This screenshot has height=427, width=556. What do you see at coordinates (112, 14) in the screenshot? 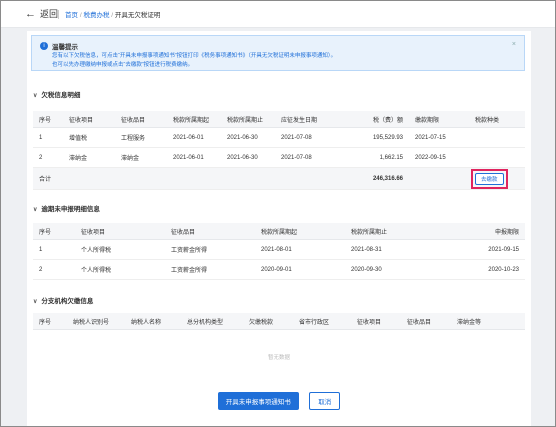
I see `breadcrumb: 首页 / 税费办税 / 开具无欠税证明` at bounding box center [112, 14].